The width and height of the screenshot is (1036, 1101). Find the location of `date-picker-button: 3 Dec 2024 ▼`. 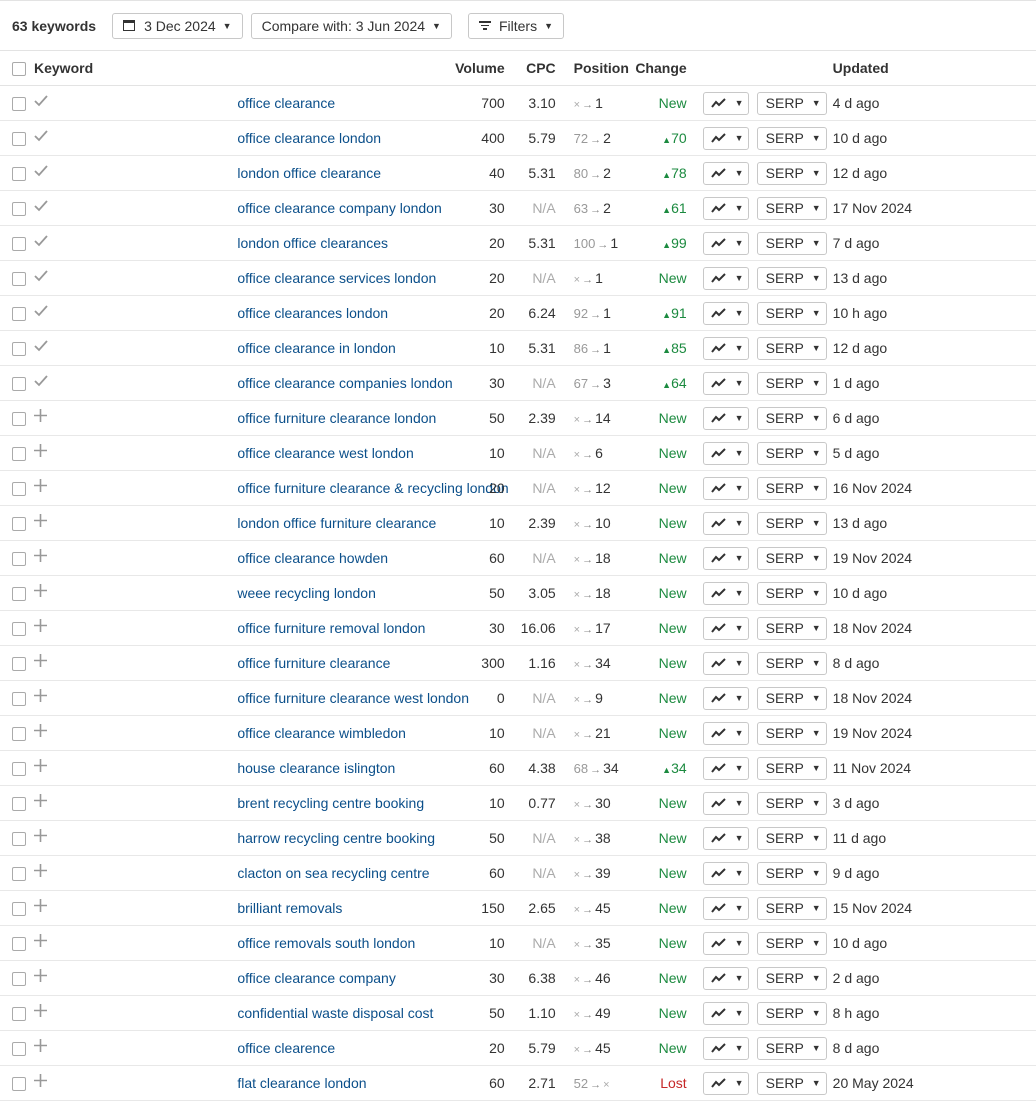

date-picker-button: 3 Dec 2024 ▼ is located at coordinates (177, 25).